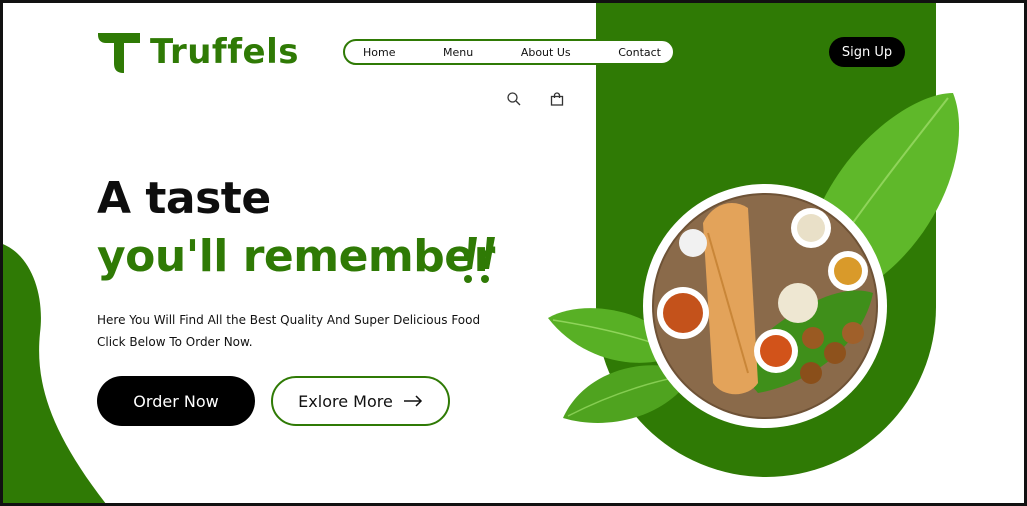  Describe the element at coordinates (184, 198) in the screenshot. I see `hero-headline: A taste` at that location.